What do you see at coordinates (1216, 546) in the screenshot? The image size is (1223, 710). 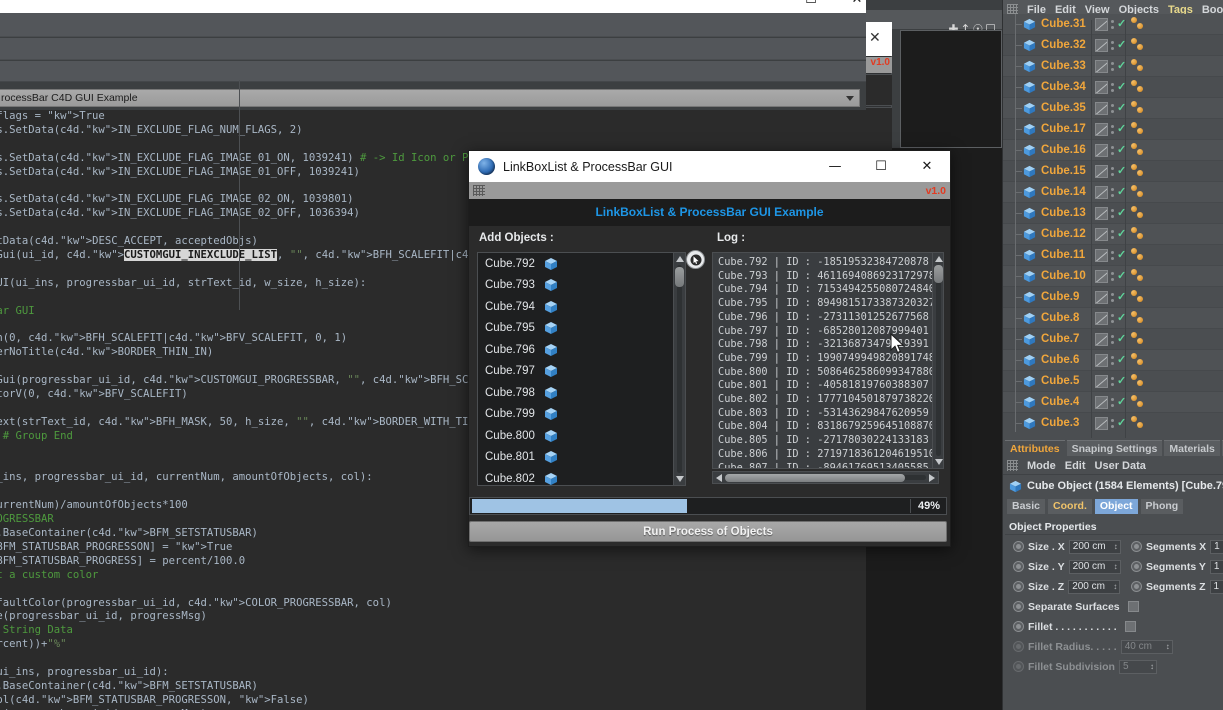 I see `field-segments-x: 1` at bounding box center [1216, 546].